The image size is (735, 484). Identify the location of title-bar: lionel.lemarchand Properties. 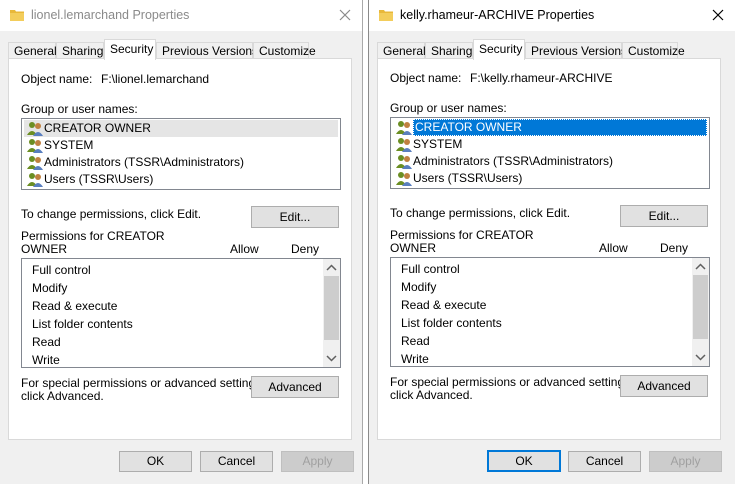
(181, 15).